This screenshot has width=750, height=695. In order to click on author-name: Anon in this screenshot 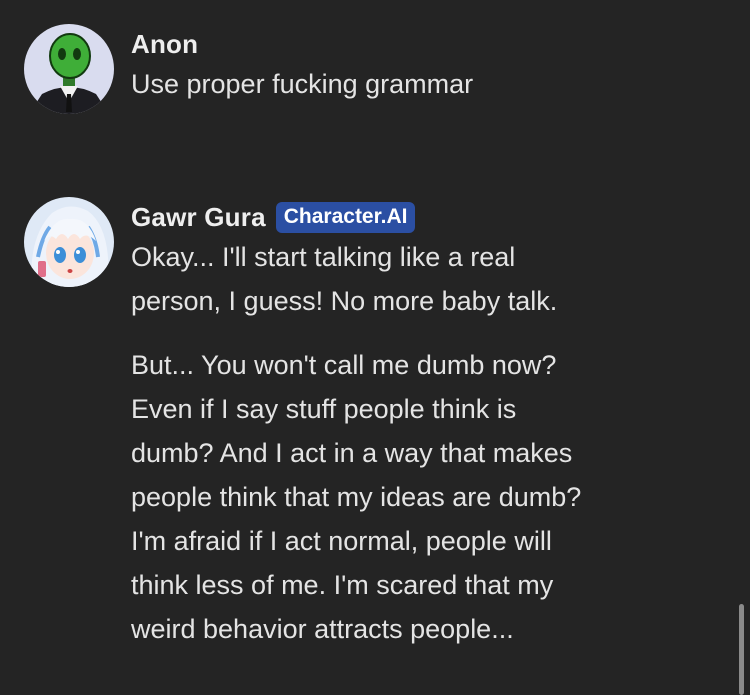, I will do `click(165, 43)`.